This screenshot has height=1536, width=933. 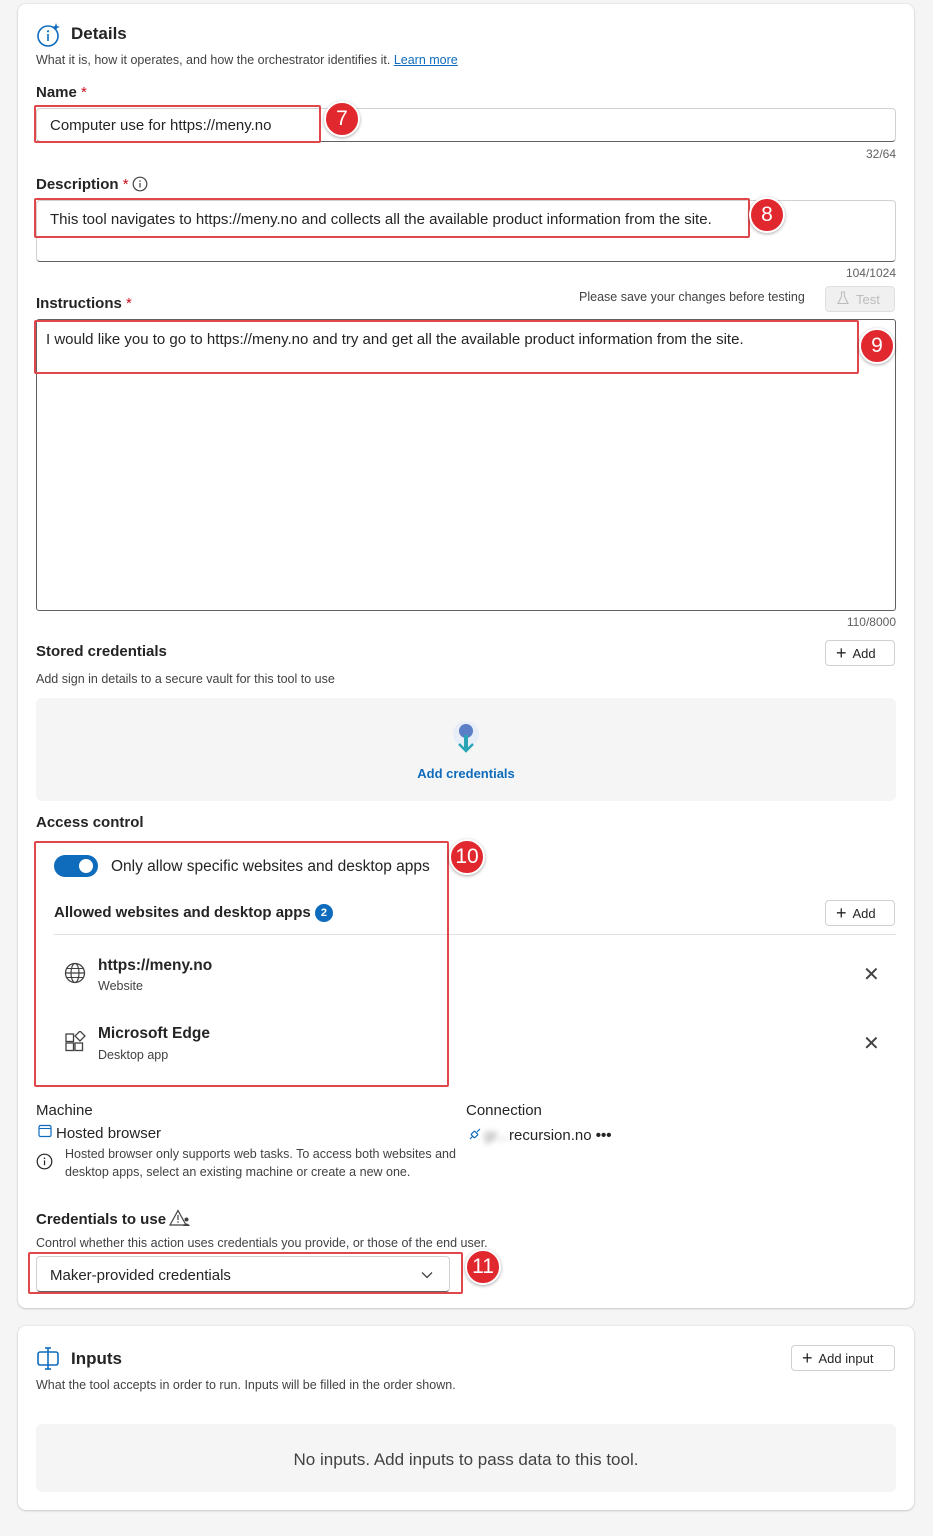 What do you see at coordinates (483, 1267) in the screenshot?
I see `callout-badge-11: 11` at bounding box center [483, 1267].